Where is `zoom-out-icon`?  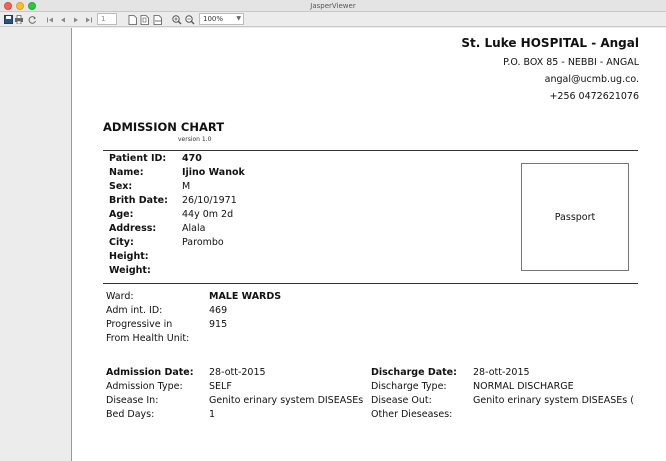 zoom-out-icon is located at coordinates (189, 19).